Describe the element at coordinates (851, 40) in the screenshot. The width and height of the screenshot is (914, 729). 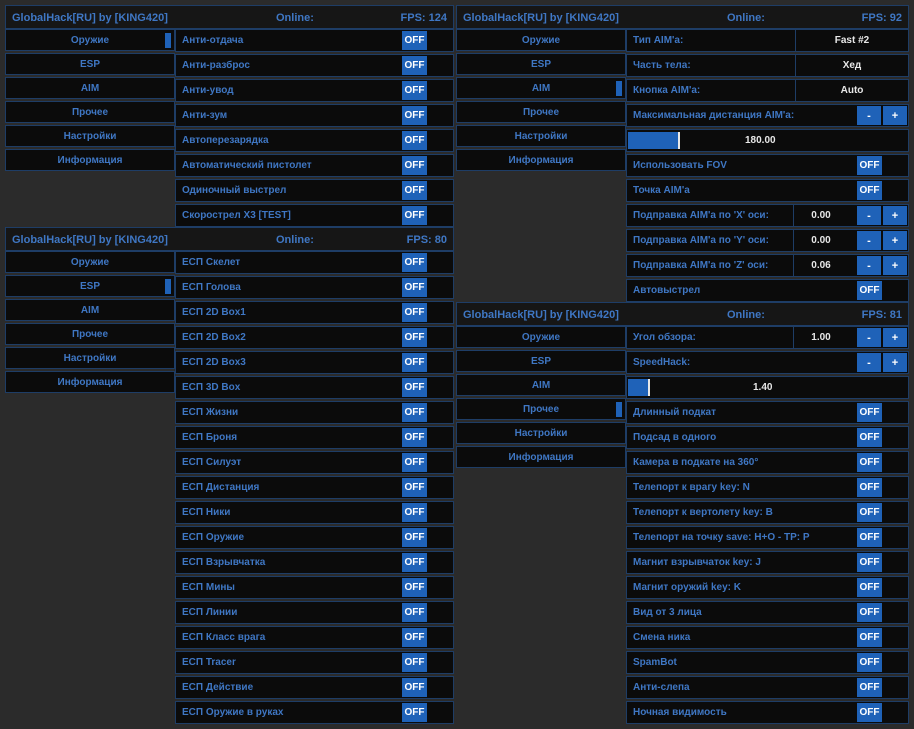
I see `aim-type-select: Fast #2` at that location.